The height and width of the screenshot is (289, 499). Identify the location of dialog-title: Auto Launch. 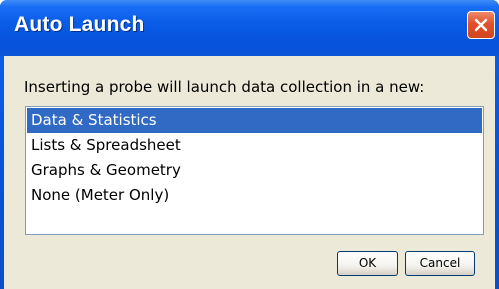
(79, 24).